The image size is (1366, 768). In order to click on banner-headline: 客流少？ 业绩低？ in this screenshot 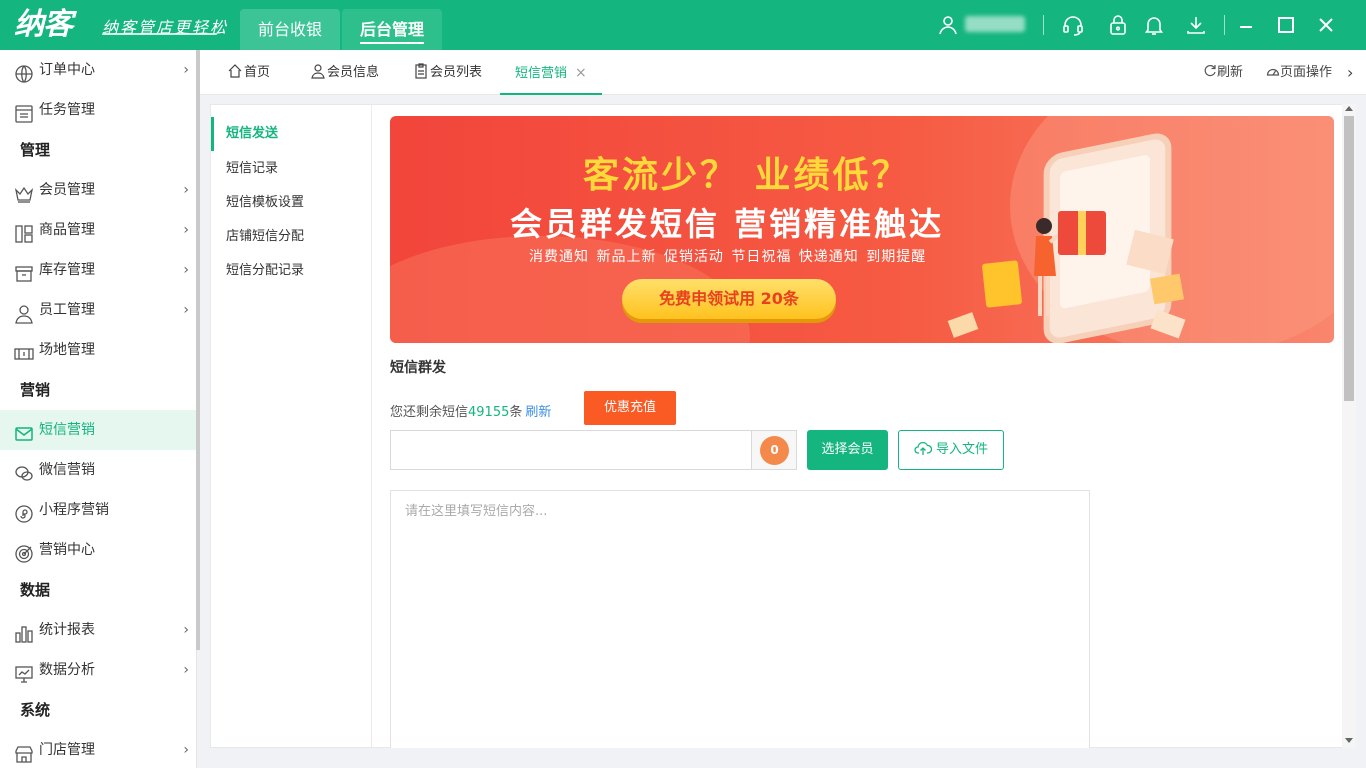, I will do `click(747, 175)`.